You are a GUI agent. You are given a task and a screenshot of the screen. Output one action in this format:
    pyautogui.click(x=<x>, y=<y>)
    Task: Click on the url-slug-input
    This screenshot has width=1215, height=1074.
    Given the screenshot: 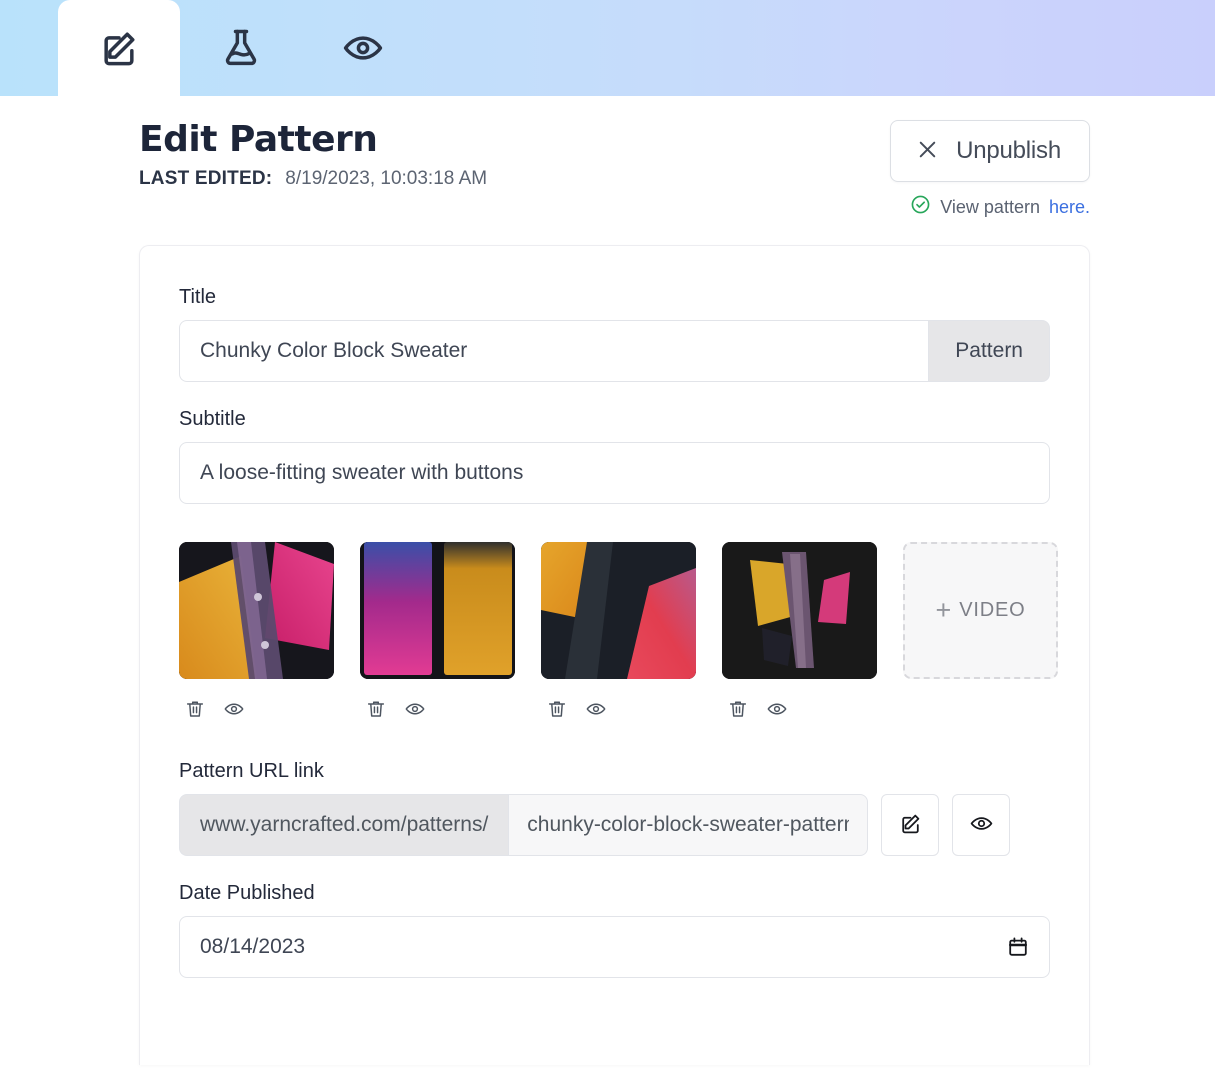 What is the action you would take?
    pyautogui.click(x=688, y=825)
    